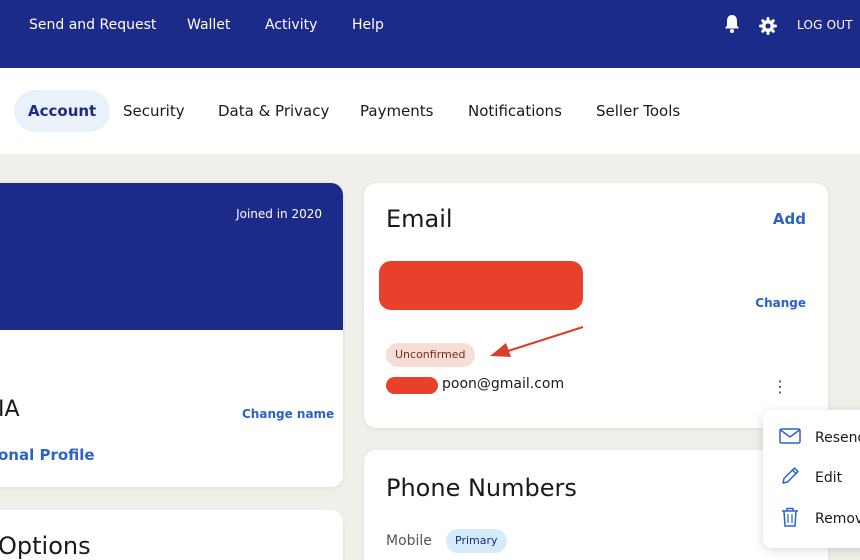  I want to click on tab-security: Security, so click(154, 111).